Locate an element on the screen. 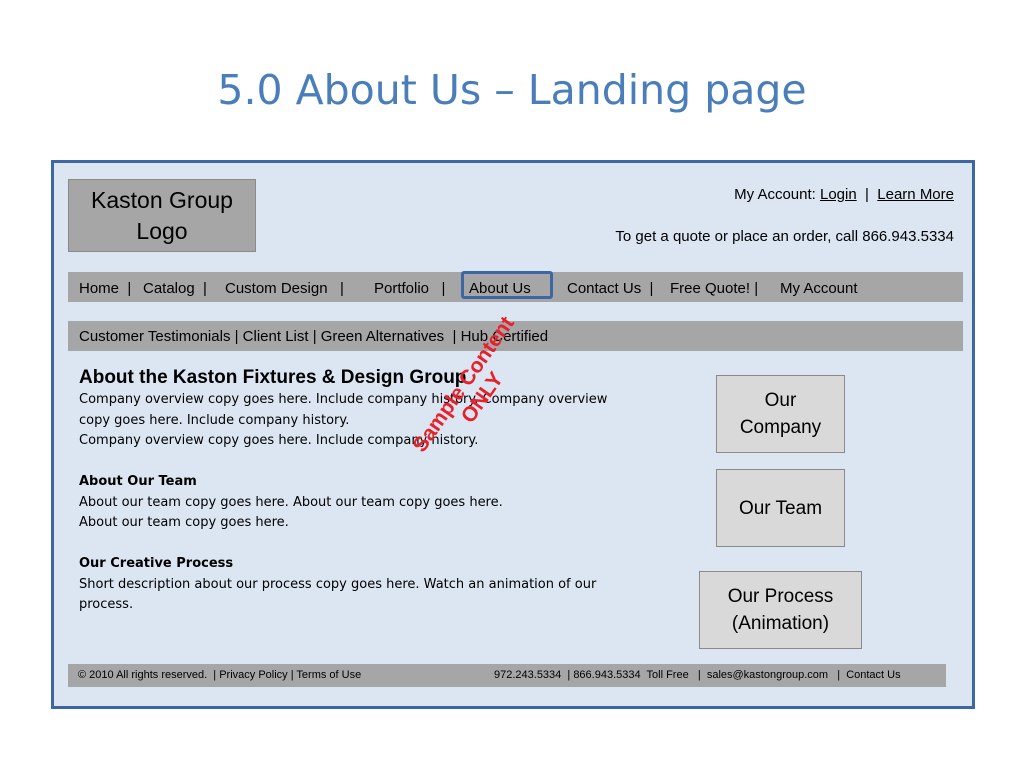 The width and height of the screenshot is (1024, 768). logo-line-2: Logo is located at coordinates (162, 230).